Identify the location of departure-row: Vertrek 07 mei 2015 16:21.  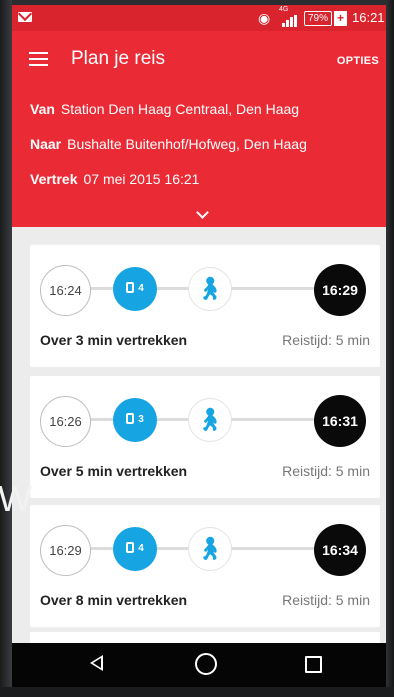
(114, 179).